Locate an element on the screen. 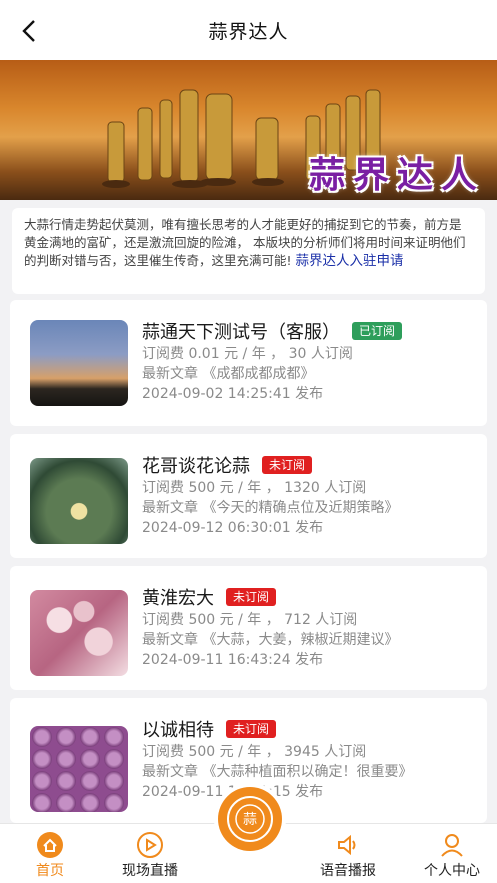 The height and width of the screenshot is (883, 497). center-logo-text: 蒜 is located at coordinates (250, 820).